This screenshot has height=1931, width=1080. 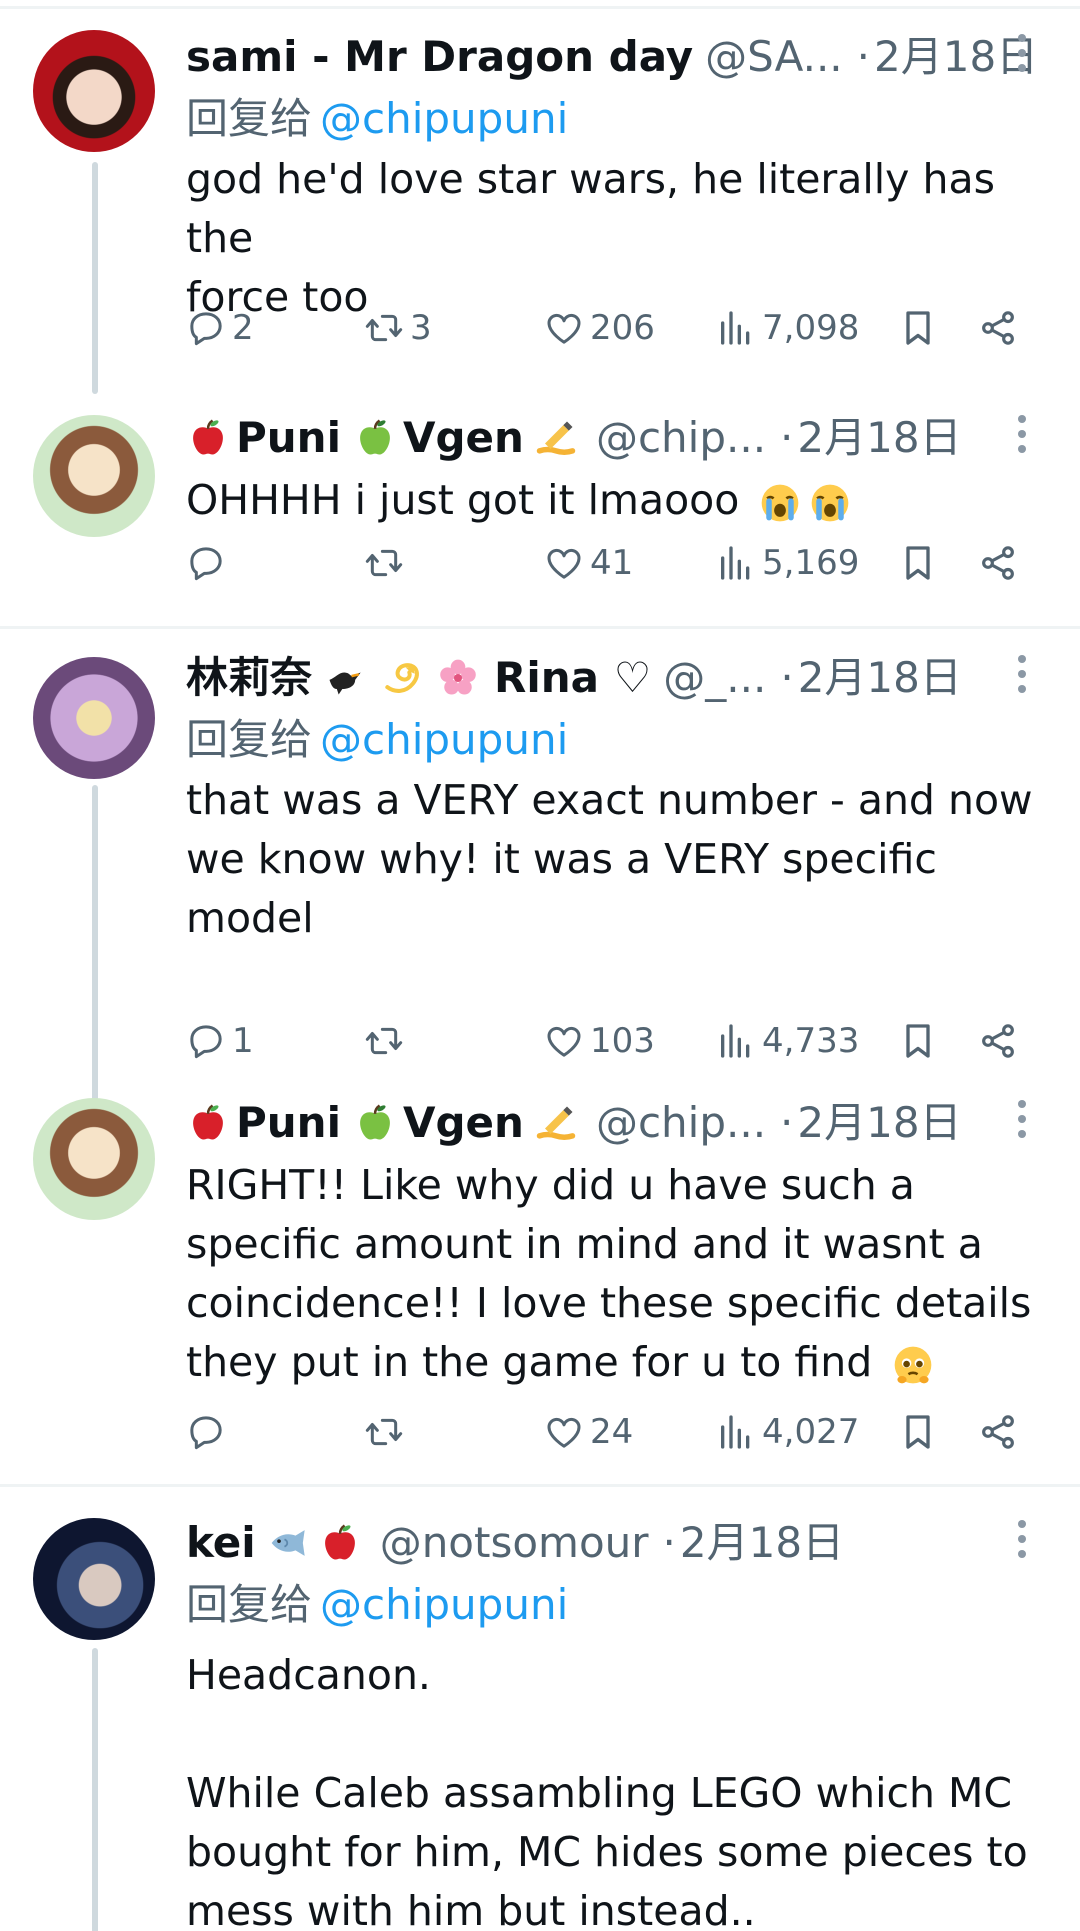 What do you see at coordinates (249, 678) in the screenshot?
I see `display-name: 林莉奈` at bounding box center [249, 678].